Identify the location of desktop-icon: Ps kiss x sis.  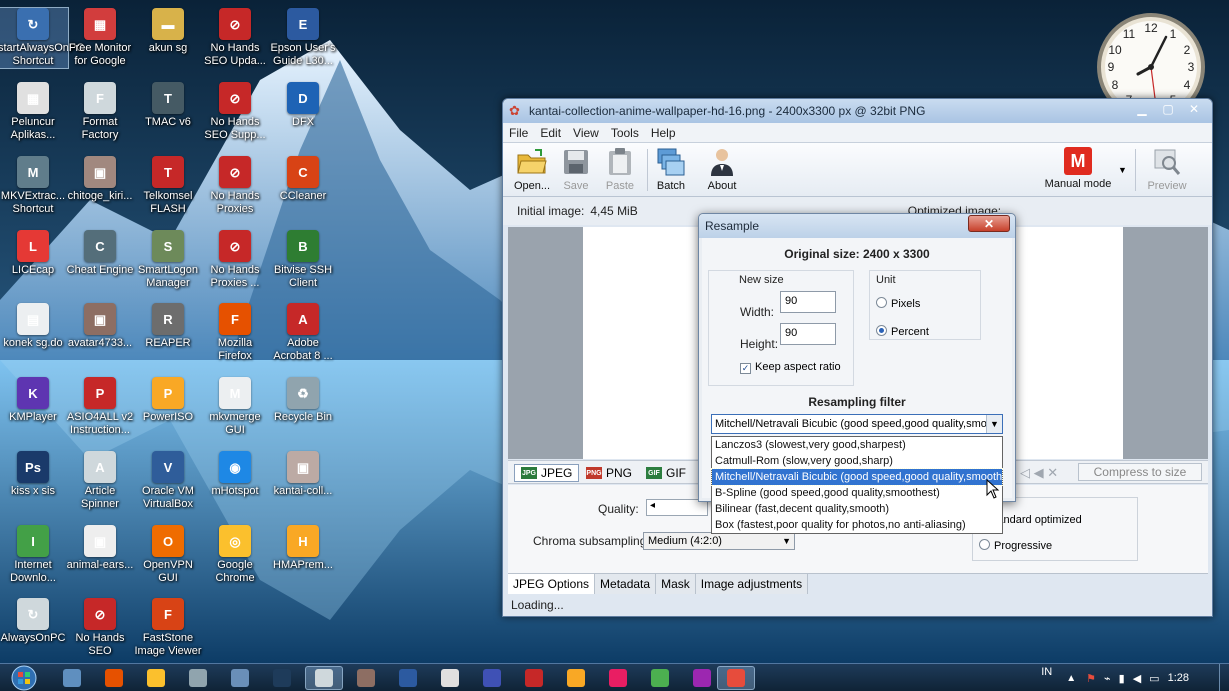
(34, 474).